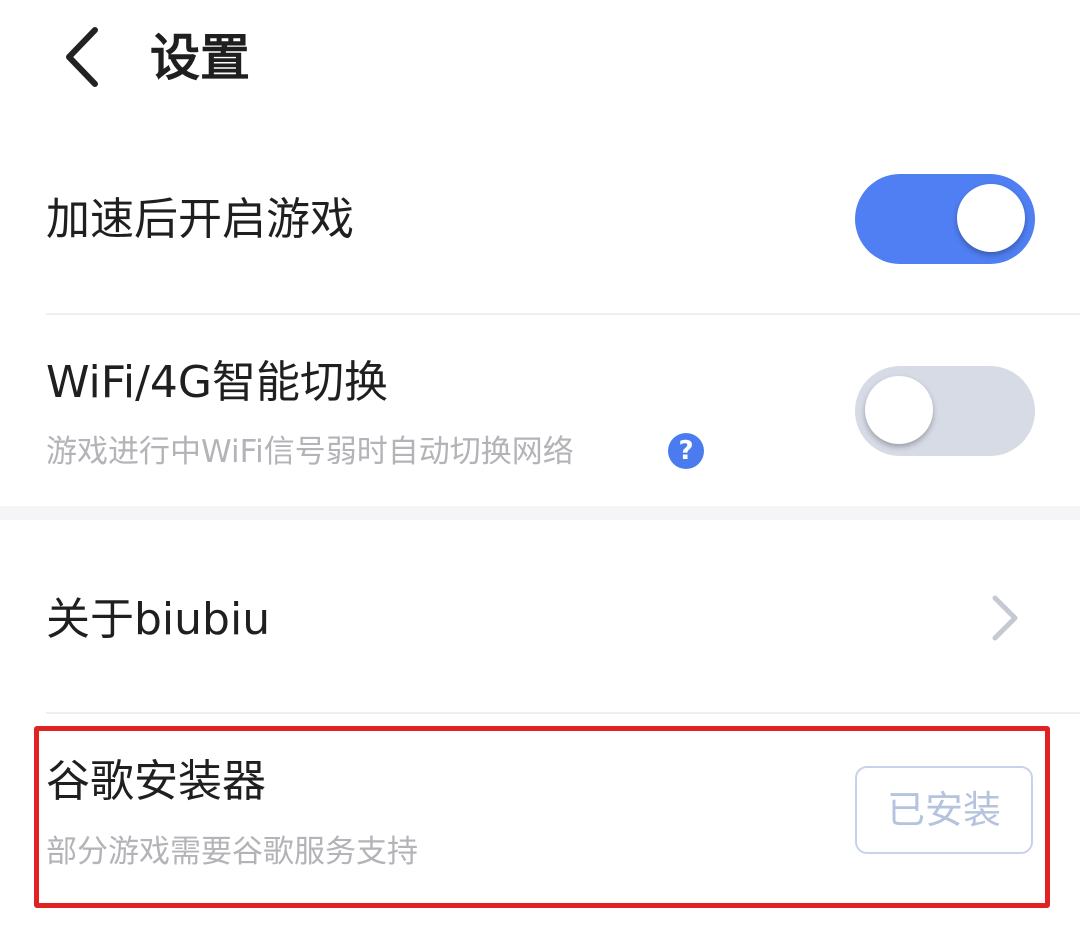  What do you see at coordinates (156, 781) in the screenshot?
I see `google-installer-label: 谷歌安装器` at bounding box center [156, 781].